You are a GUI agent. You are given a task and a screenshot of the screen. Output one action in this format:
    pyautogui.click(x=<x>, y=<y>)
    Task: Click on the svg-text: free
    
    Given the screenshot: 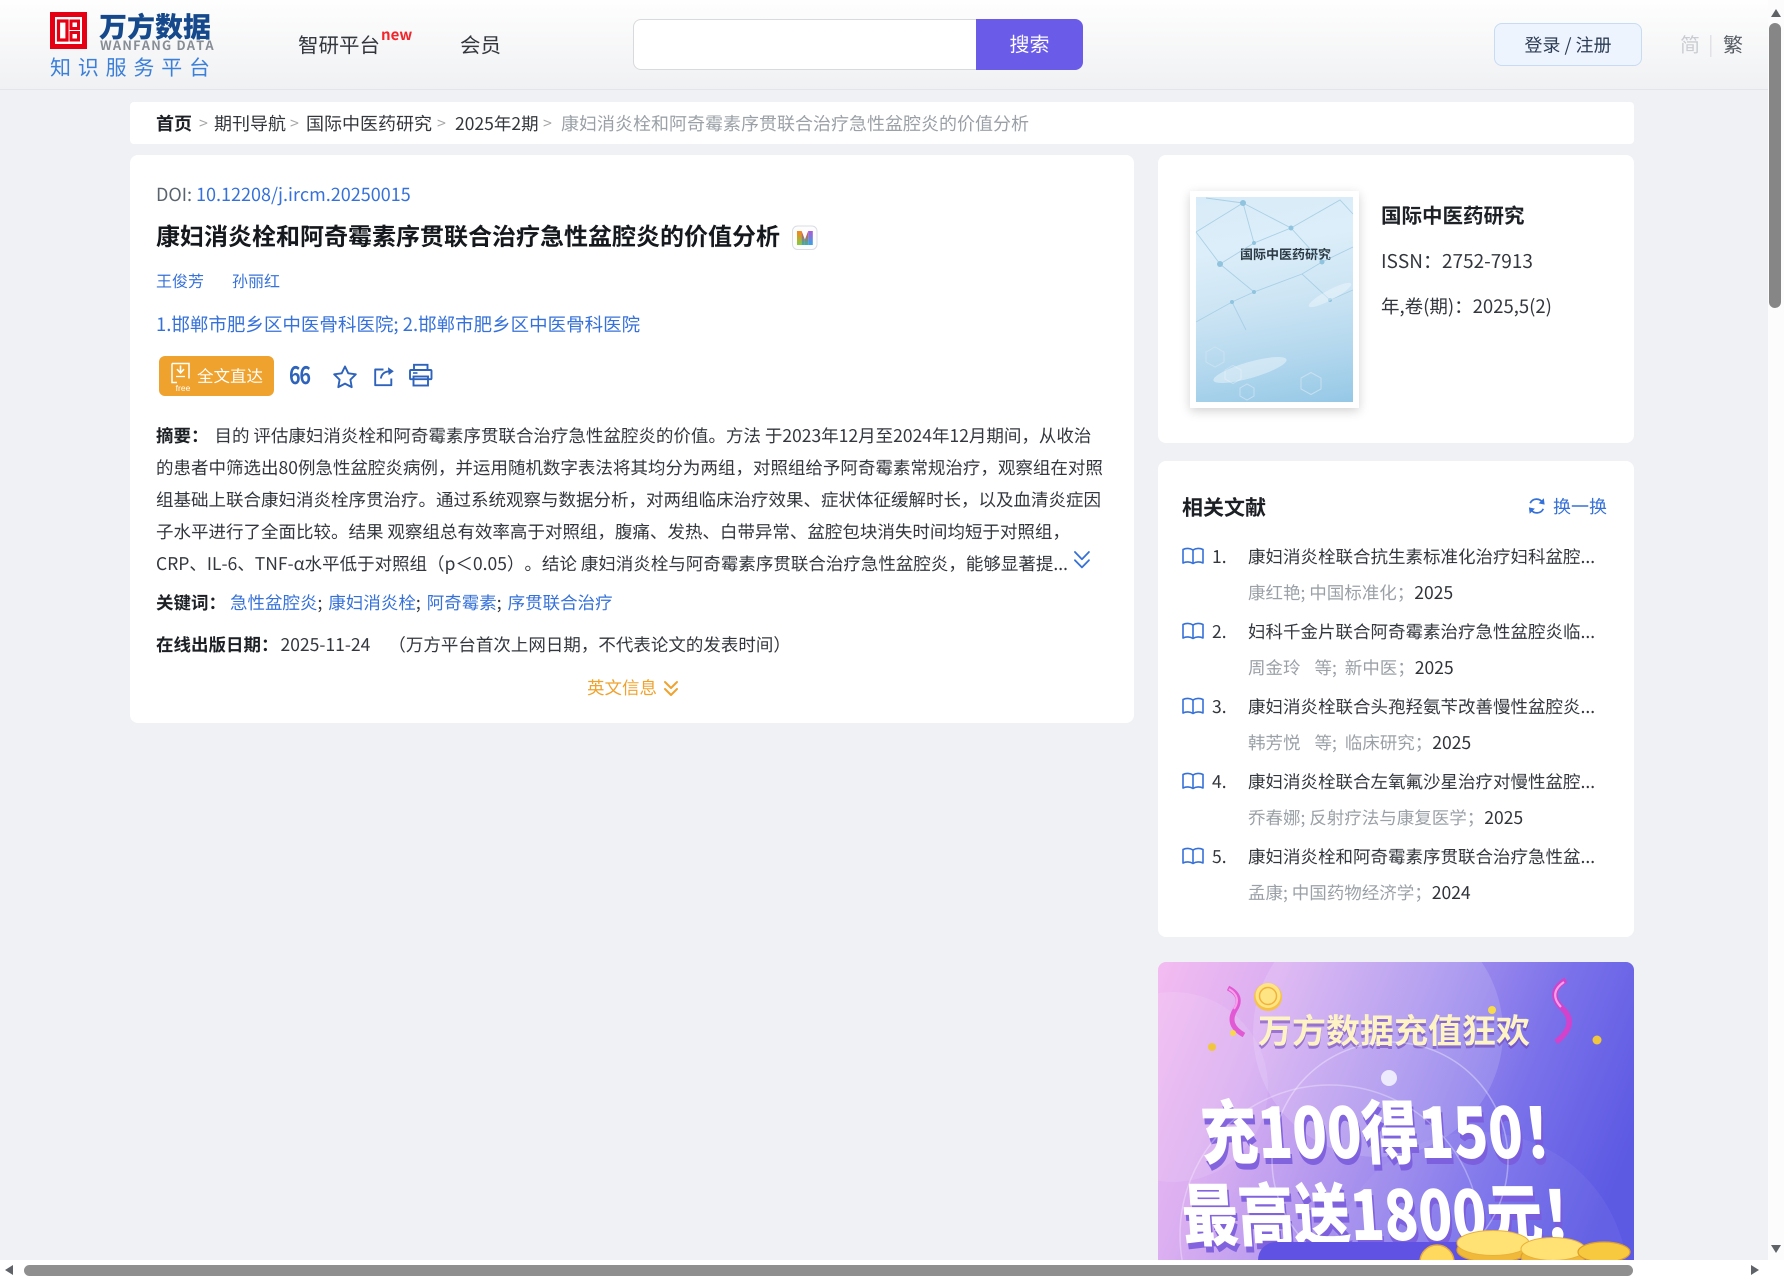 What is the action you would take?
    pyautogui.click(x=183, y=388)
    